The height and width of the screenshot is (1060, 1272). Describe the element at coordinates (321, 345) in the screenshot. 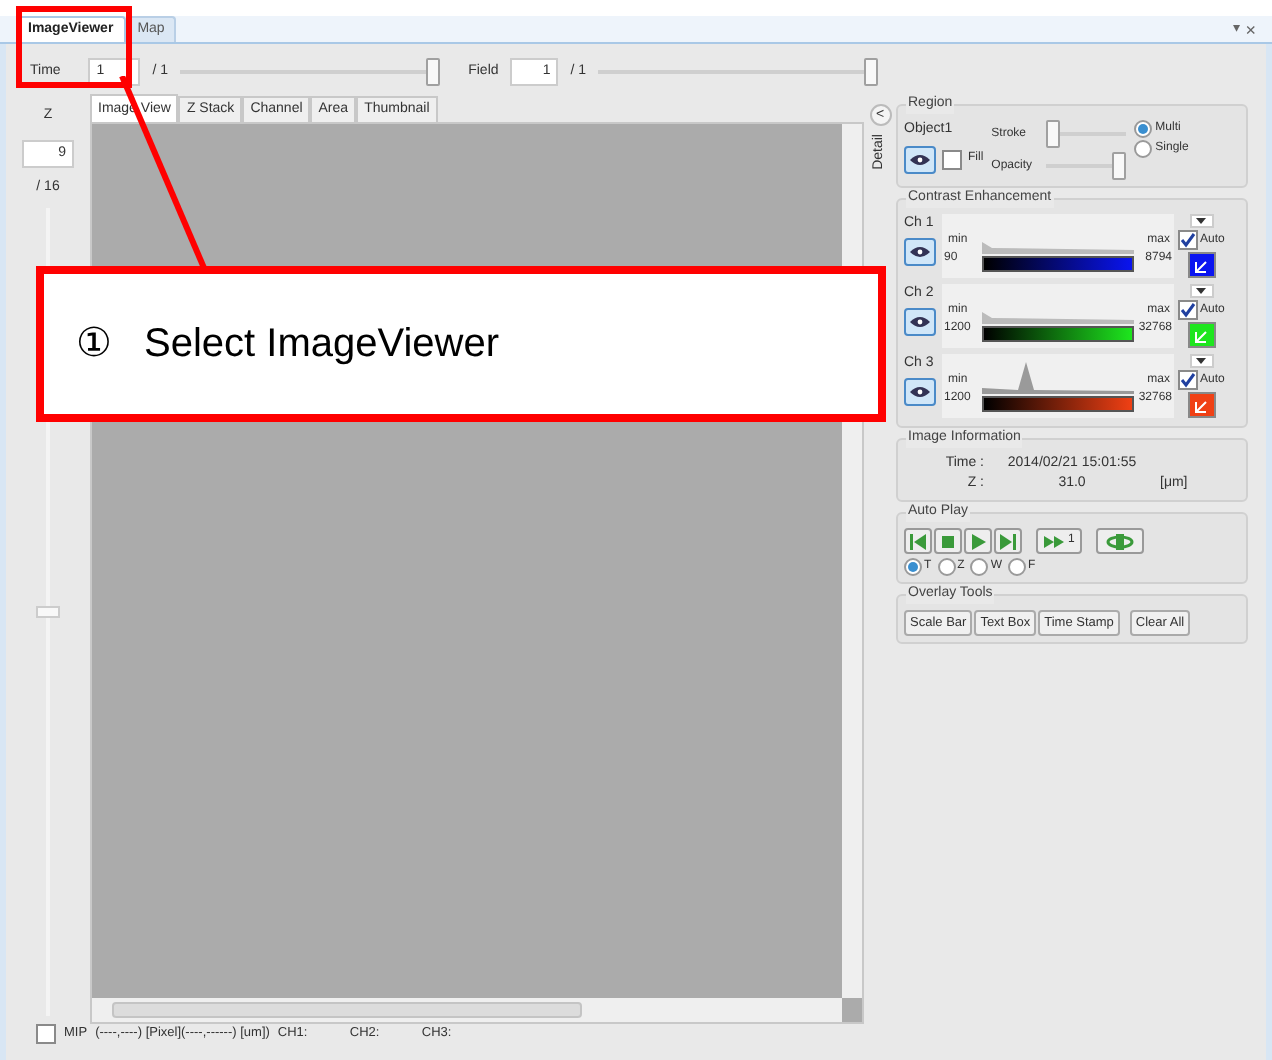

I see `callout-text: Select ImageViewer` at that location.